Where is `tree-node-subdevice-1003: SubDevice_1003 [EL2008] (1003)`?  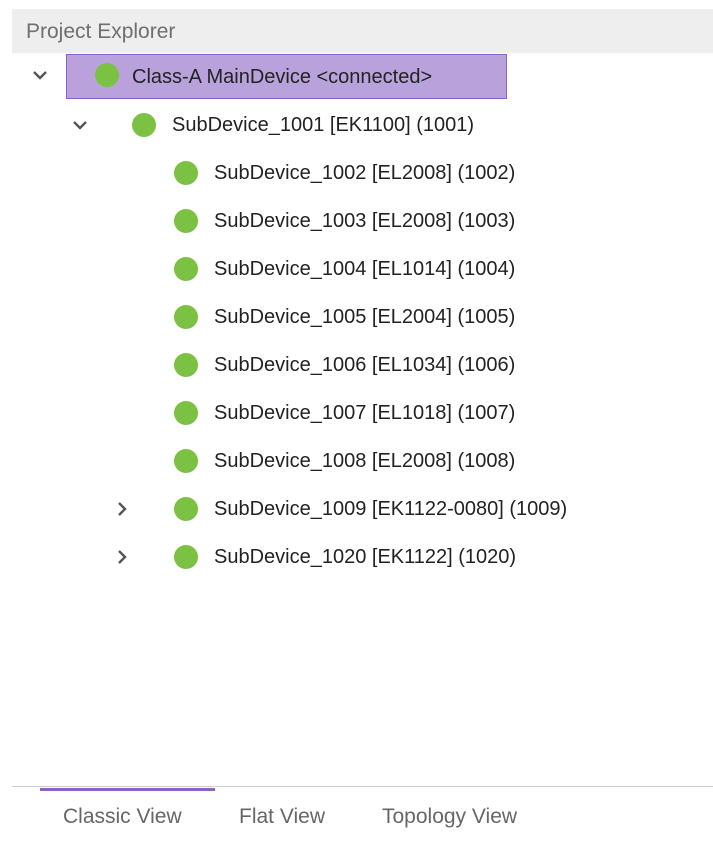
tree-node-subdevice-1003: SubDevice_1003 [EL2008] (1003) is located at coordinates (362, 221).